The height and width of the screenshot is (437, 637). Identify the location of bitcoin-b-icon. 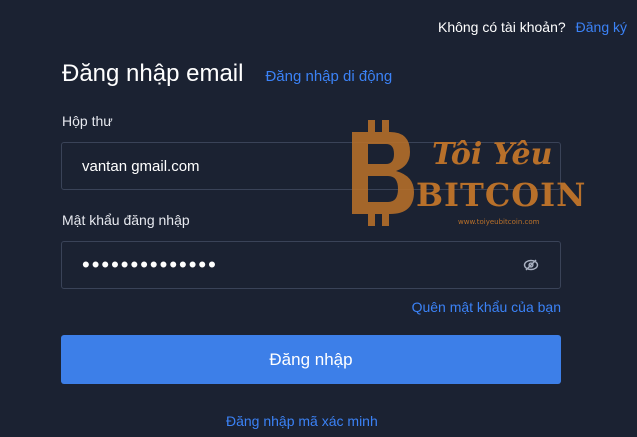
(383, 173).